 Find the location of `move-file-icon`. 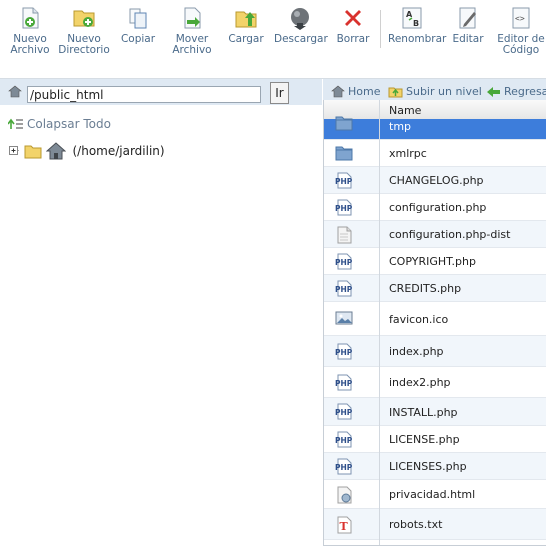

move-file-icon is located at coordinates (192, 18).